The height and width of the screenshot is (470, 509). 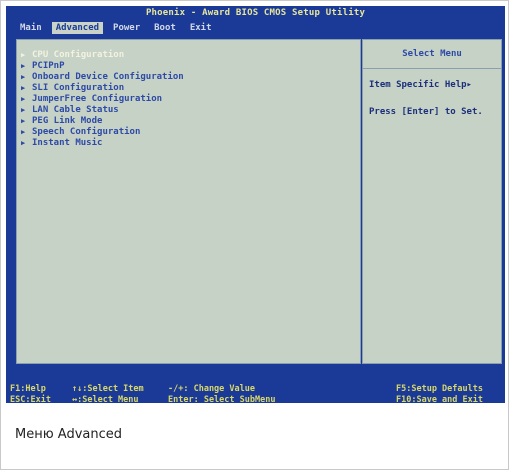 I want to click on key-f1-help: F1:Help, so click(x=28, y=389).